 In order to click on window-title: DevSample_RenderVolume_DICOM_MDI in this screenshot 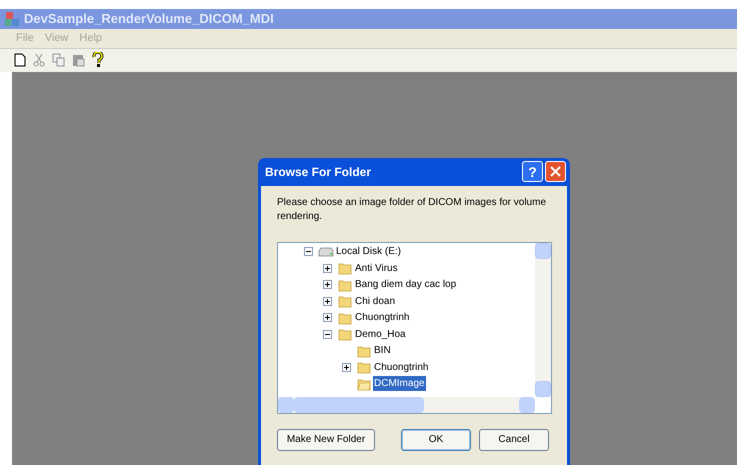, I will do `click(149, 19)`.